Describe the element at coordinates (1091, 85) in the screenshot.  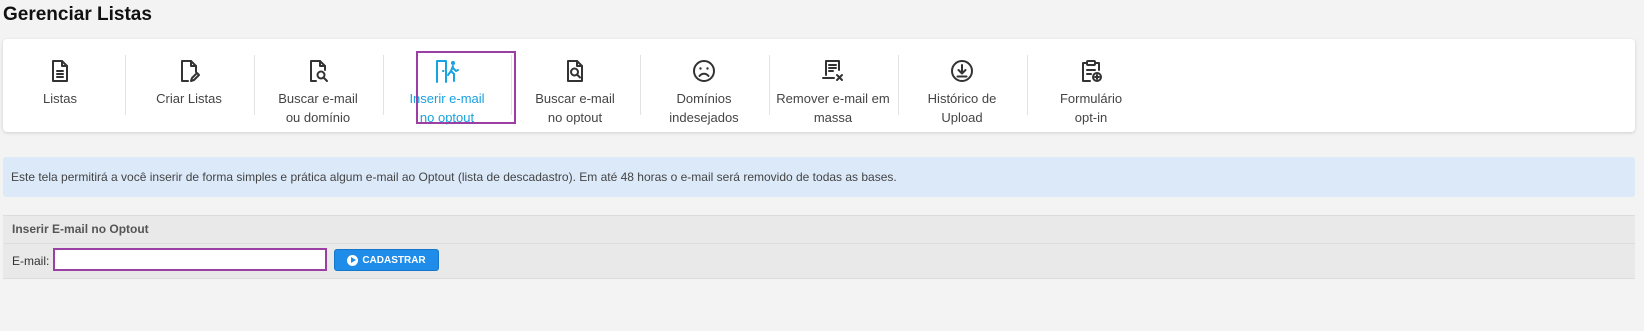
I see `nav-item-formulario-optin: Formulário opt-in` at that location.